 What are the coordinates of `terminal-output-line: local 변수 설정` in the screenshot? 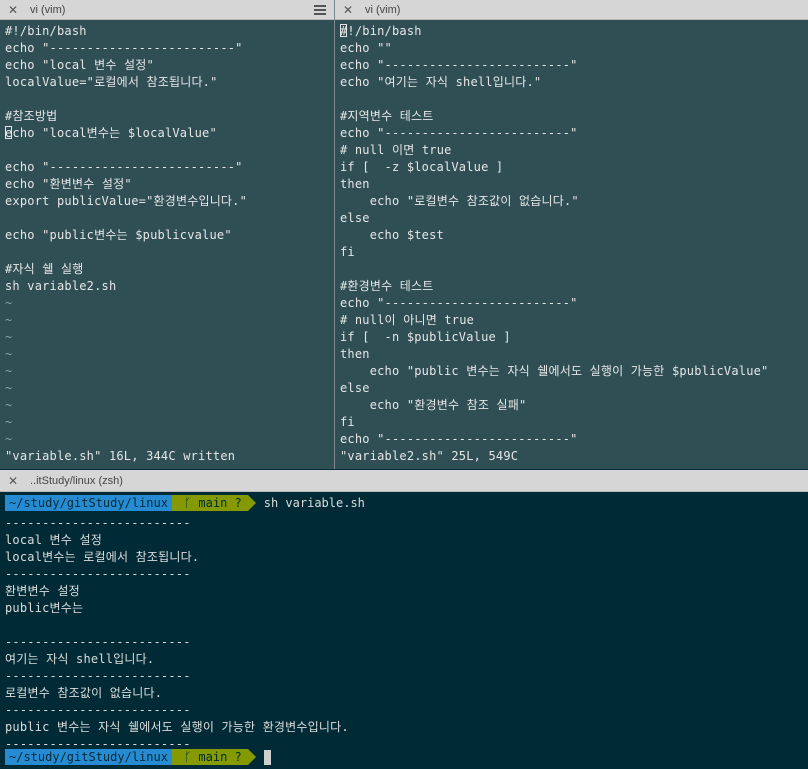 It's located at (53, 540).